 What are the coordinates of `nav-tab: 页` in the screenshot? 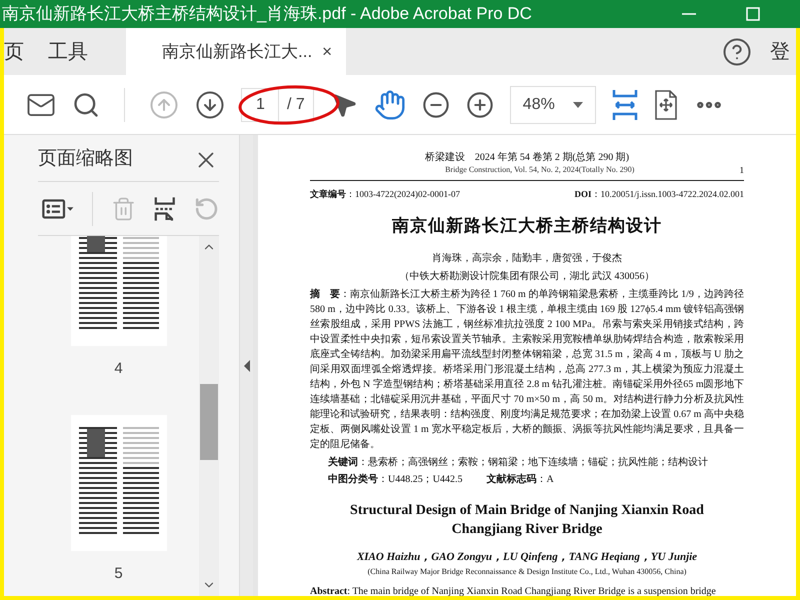 It's located at (26, 51).